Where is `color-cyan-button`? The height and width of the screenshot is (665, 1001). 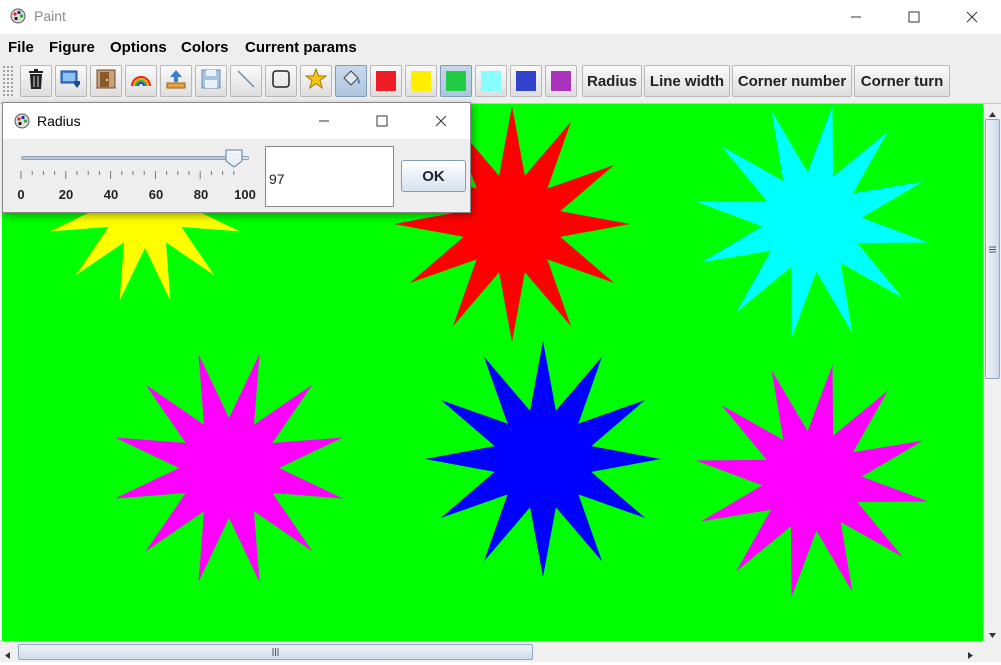 color-cyan-button is located at coordinates (491, 81).